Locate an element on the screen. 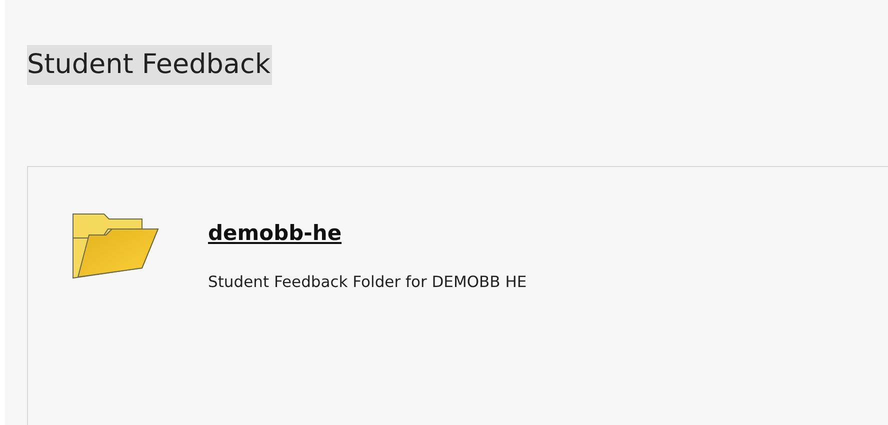 The height and width of the screenshot is (425, 888). page-title: Student Feedback is located at coordinates (149, 65).